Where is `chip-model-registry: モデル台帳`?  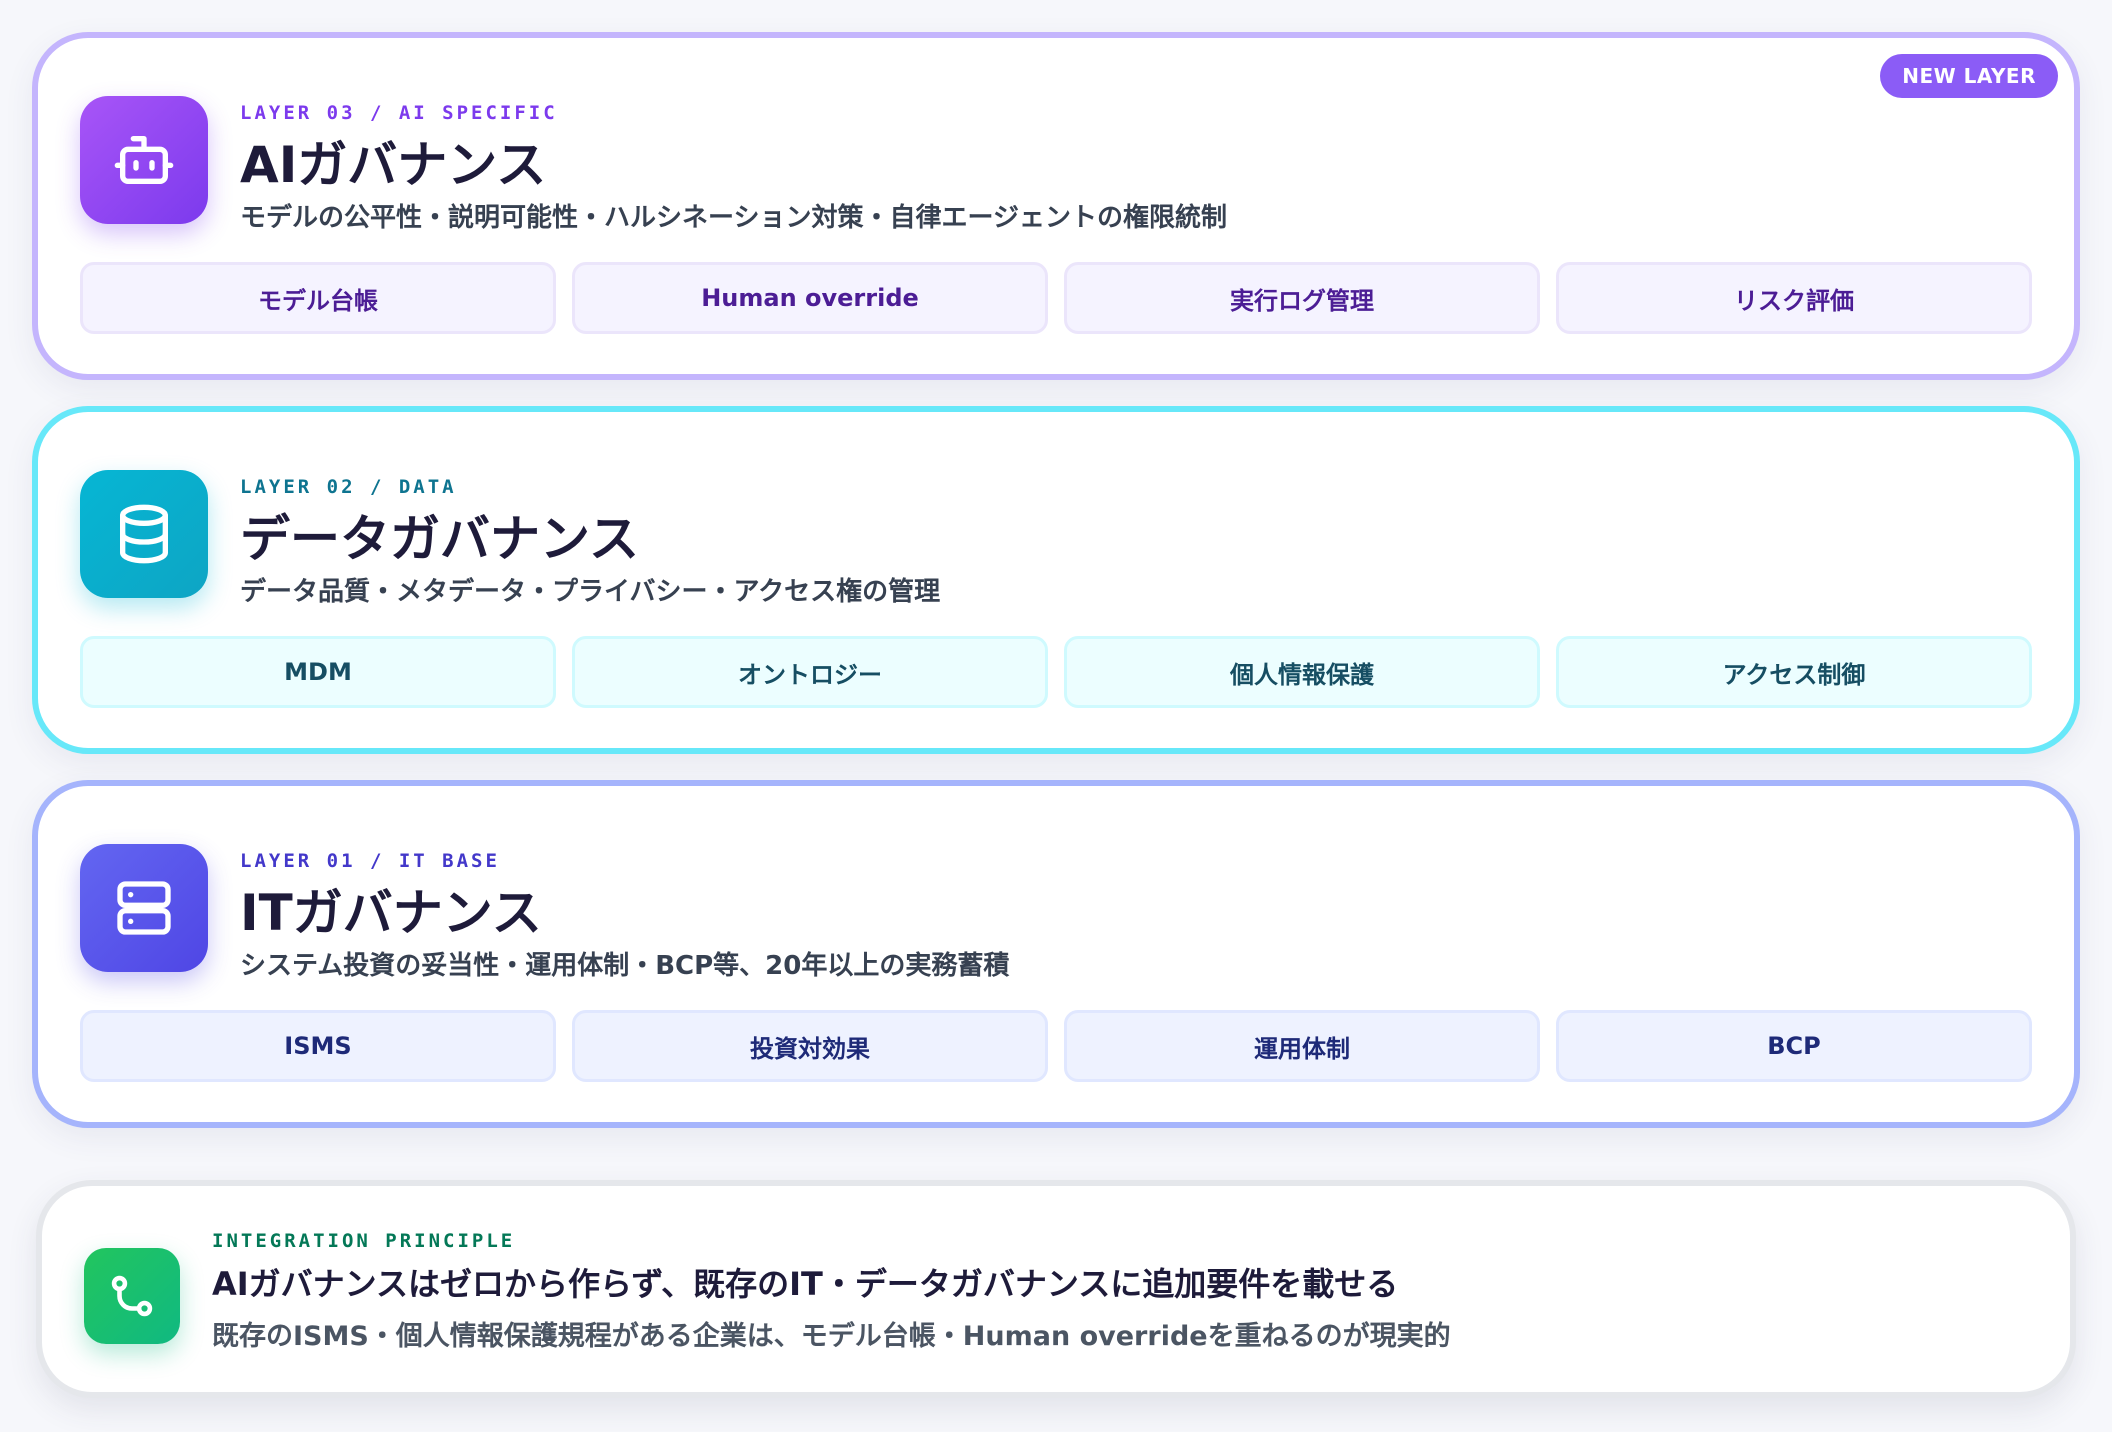
chip-model-registry: モデル台帳 is located at coordinates (318, 298).